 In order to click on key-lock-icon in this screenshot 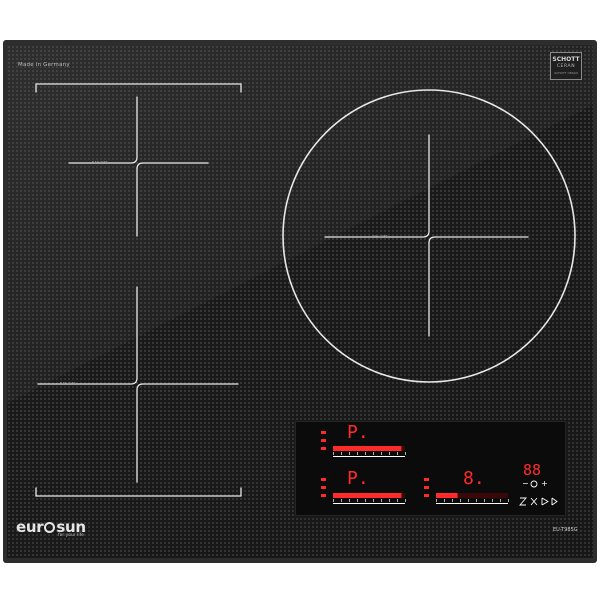, I will do `click(534, 501)`.